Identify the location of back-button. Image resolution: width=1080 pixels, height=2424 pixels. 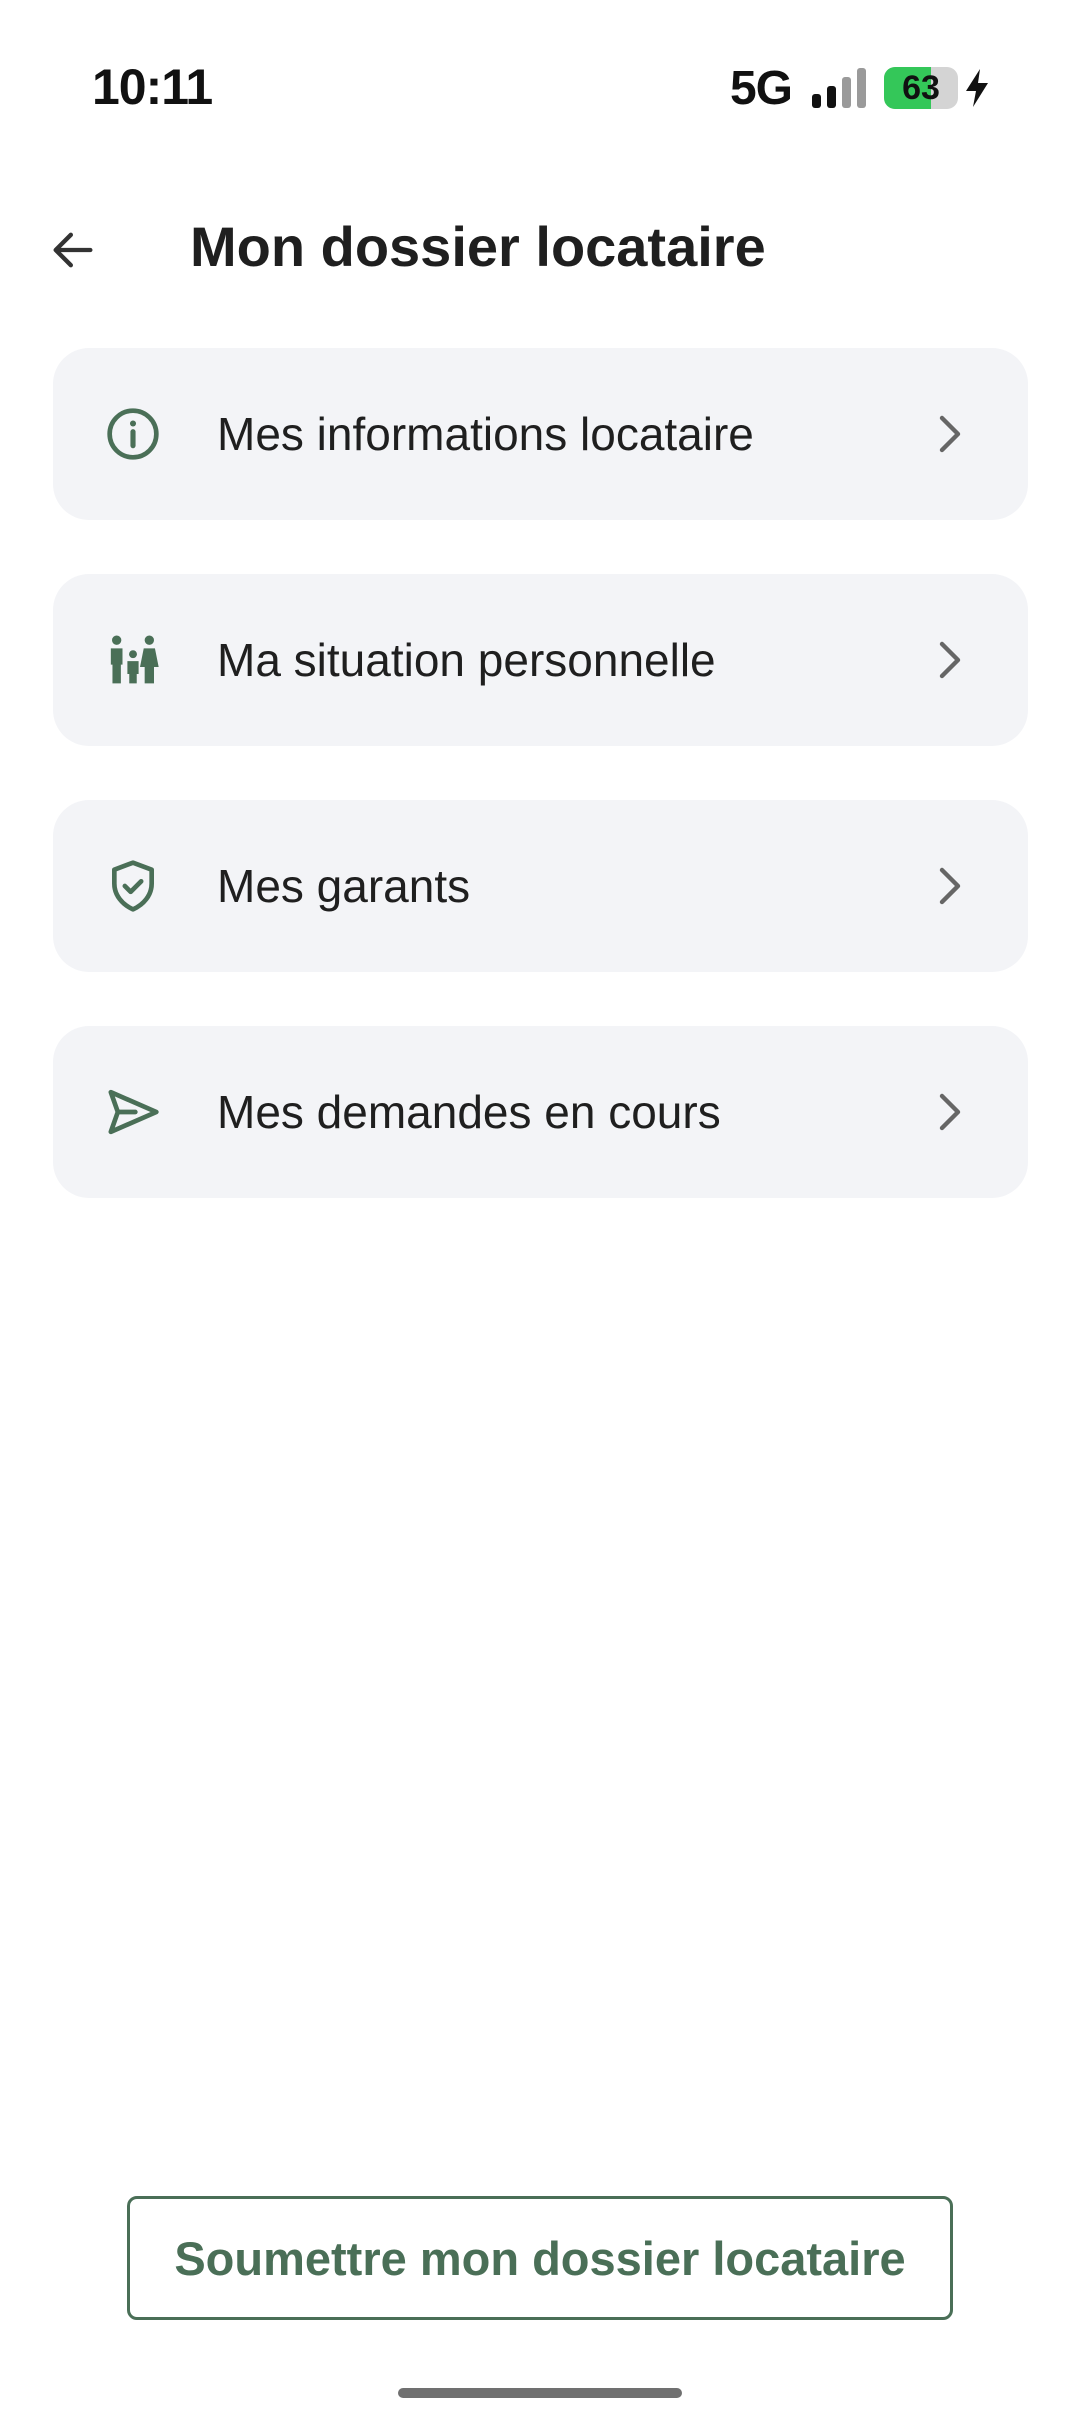
(73, 250).